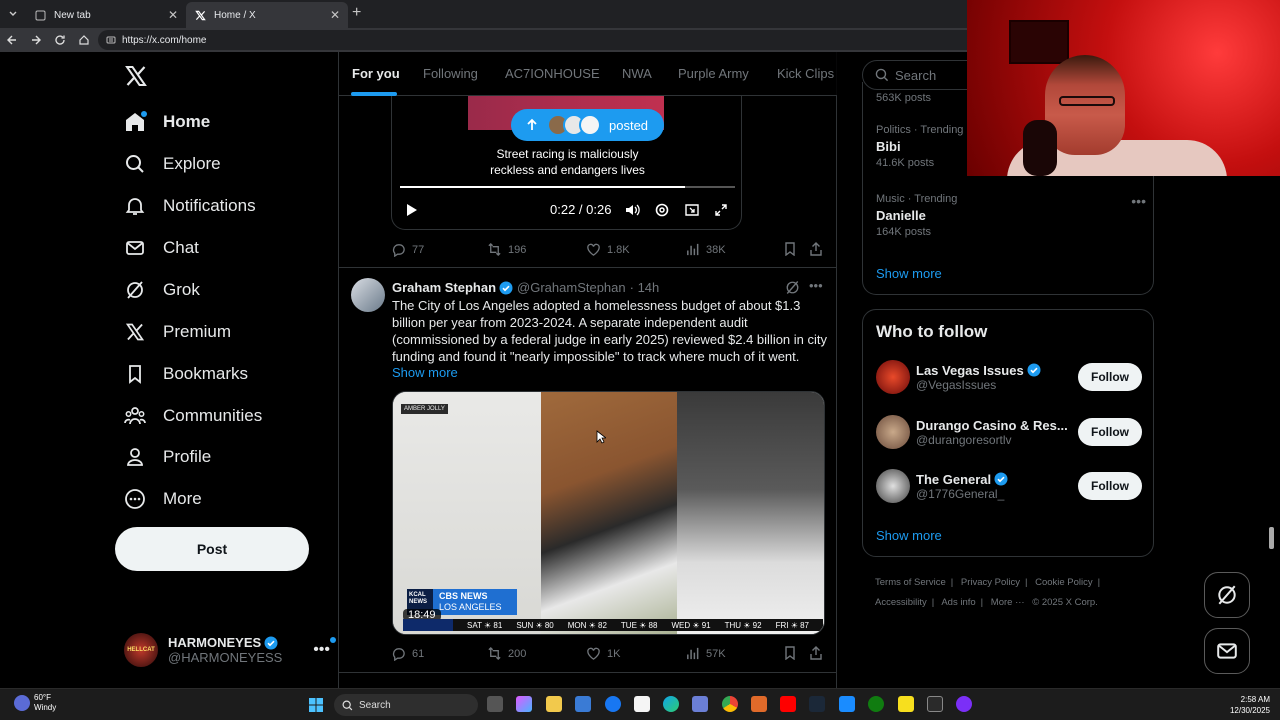 The image size is (1280, 720). I want to click on author-name: Graham Stephan, so click(444, 287).